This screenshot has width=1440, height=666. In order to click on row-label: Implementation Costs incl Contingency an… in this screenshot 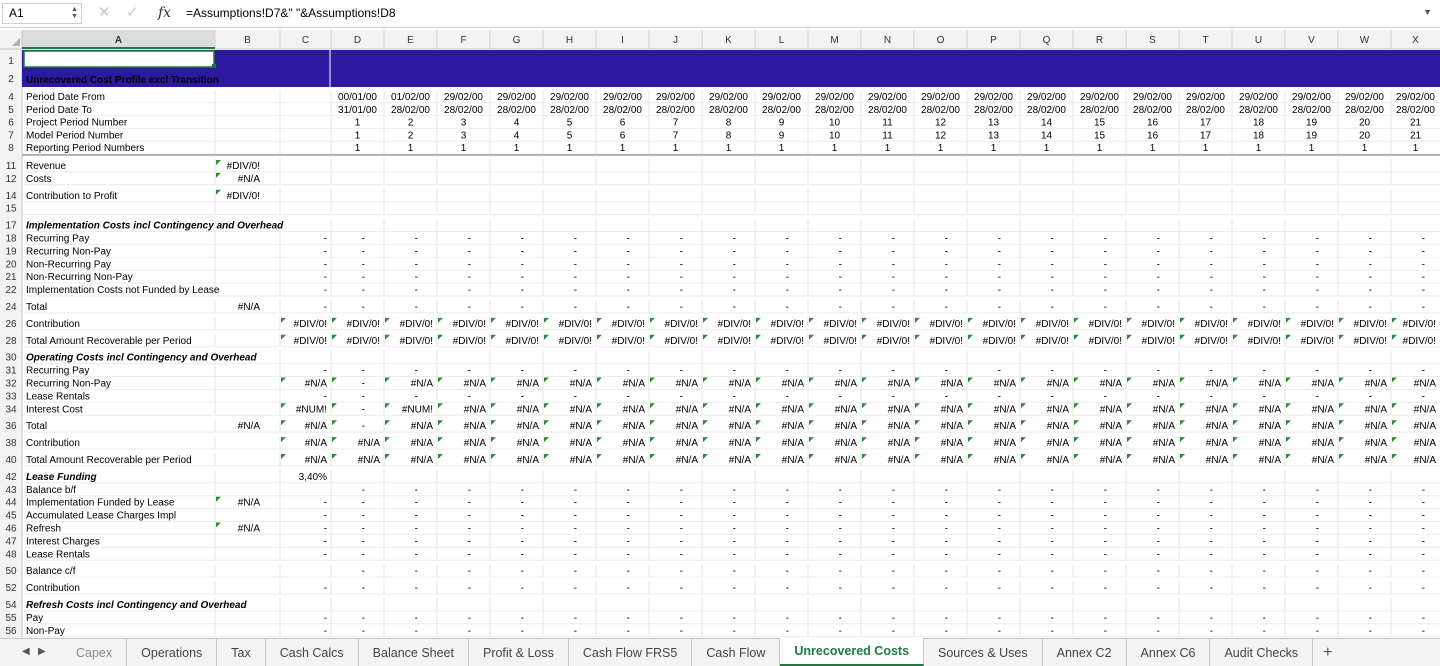, I will do `click(155, 226)`.